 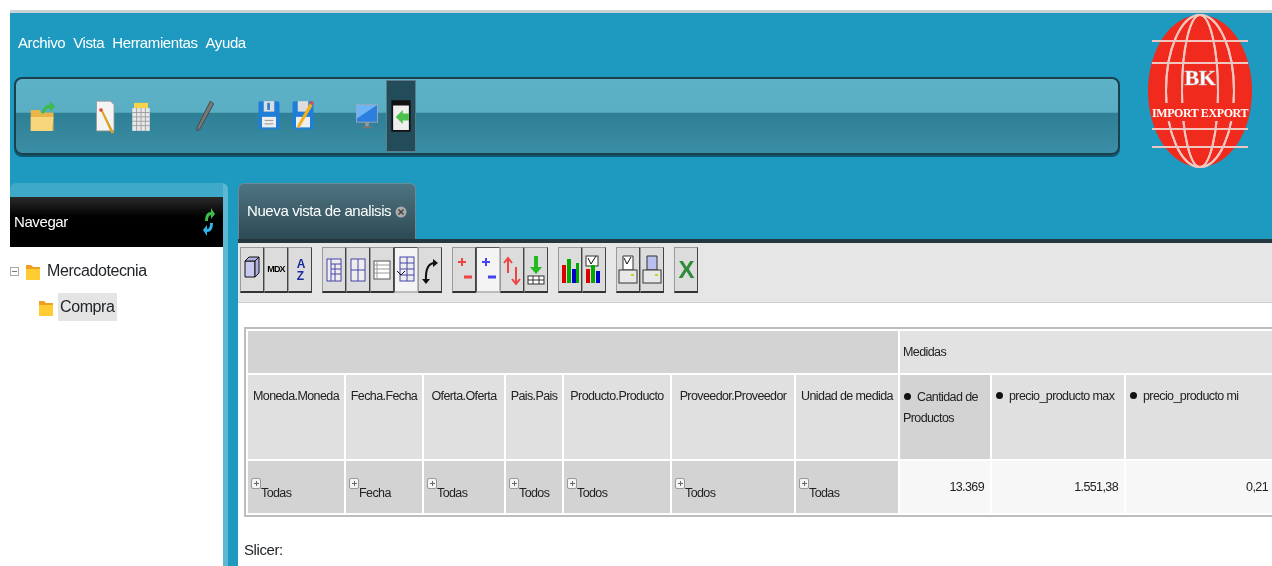 What do you see at coordinates (945, 417) in the screenshot?
I see `column-header: Cantidad de Productos` at bounding box center [945, 417].